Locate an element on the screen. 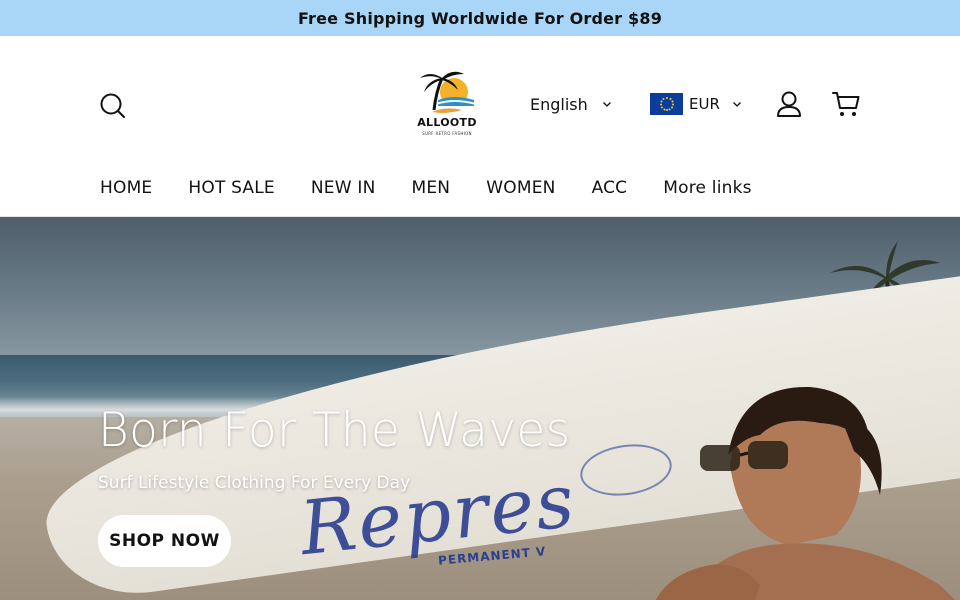  language-selector: English is located at coordinates (571, 104).